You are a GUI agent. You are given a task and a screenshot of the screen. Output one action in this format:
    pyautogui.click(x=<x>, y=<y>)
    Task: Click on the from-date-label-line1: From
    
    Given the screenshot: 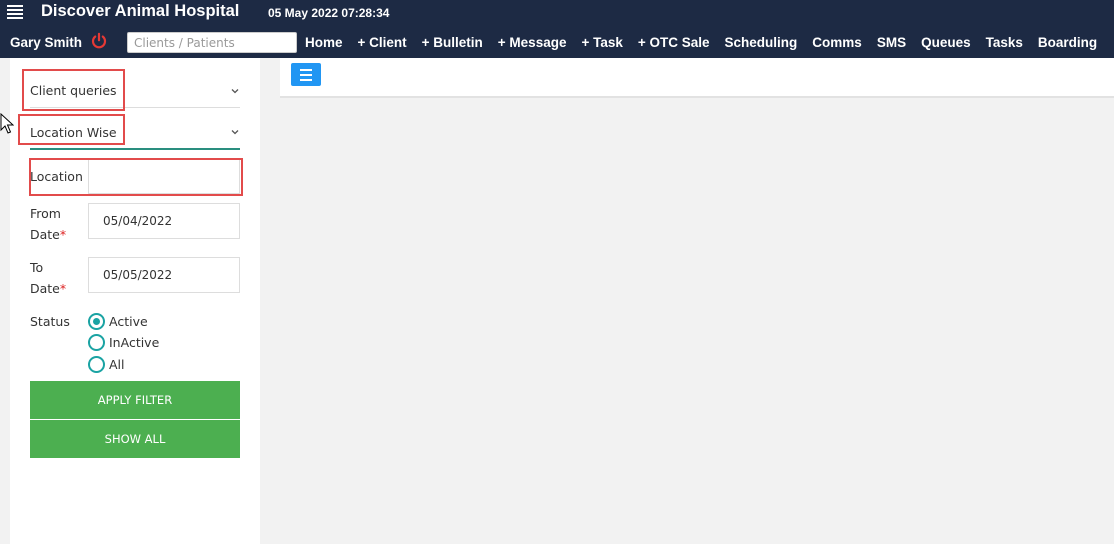 What is the action you would take?
    pyautogui.click(x=45, y=213)
    